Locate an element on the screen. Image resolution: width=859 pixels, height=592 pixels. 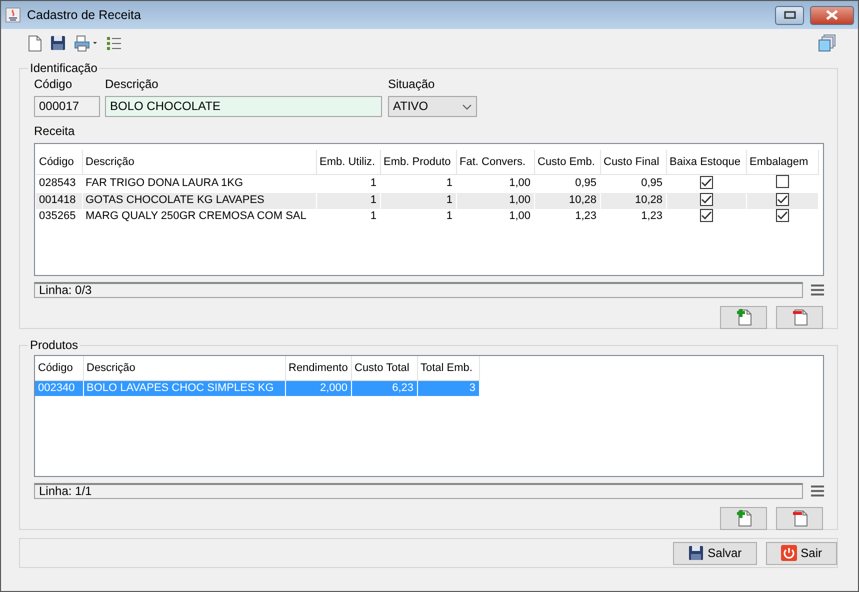
field-label: Situação is located at coordinates (412, 84).